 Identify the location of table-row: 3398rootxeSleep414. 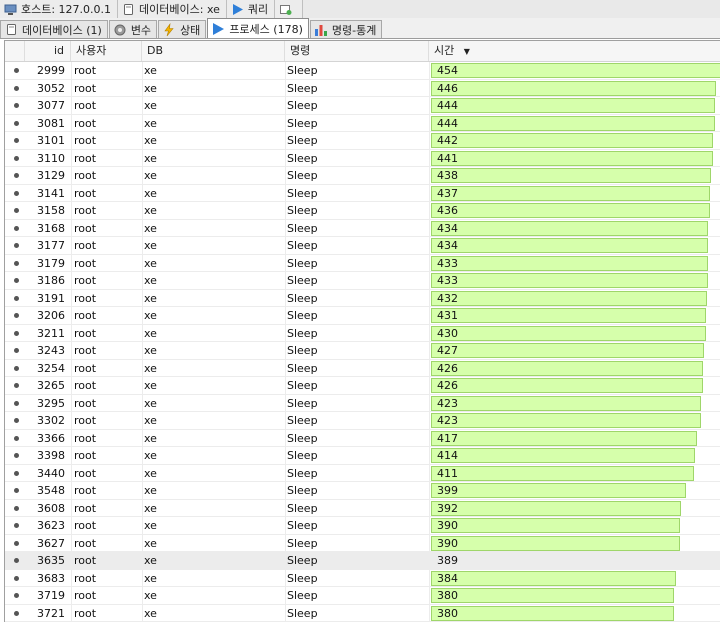
(362, 456).